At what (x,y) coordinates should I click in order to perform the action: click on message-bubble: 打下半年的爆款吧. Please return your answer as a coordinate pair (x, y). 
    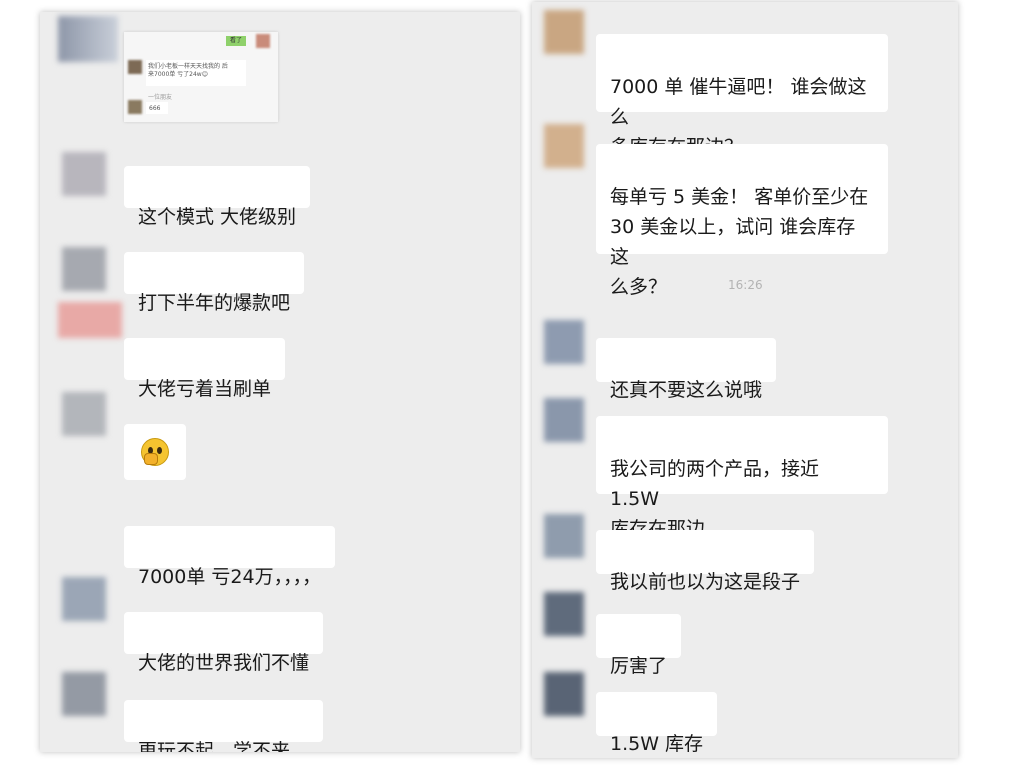
    Looking at the image, I should click on (214, 283).